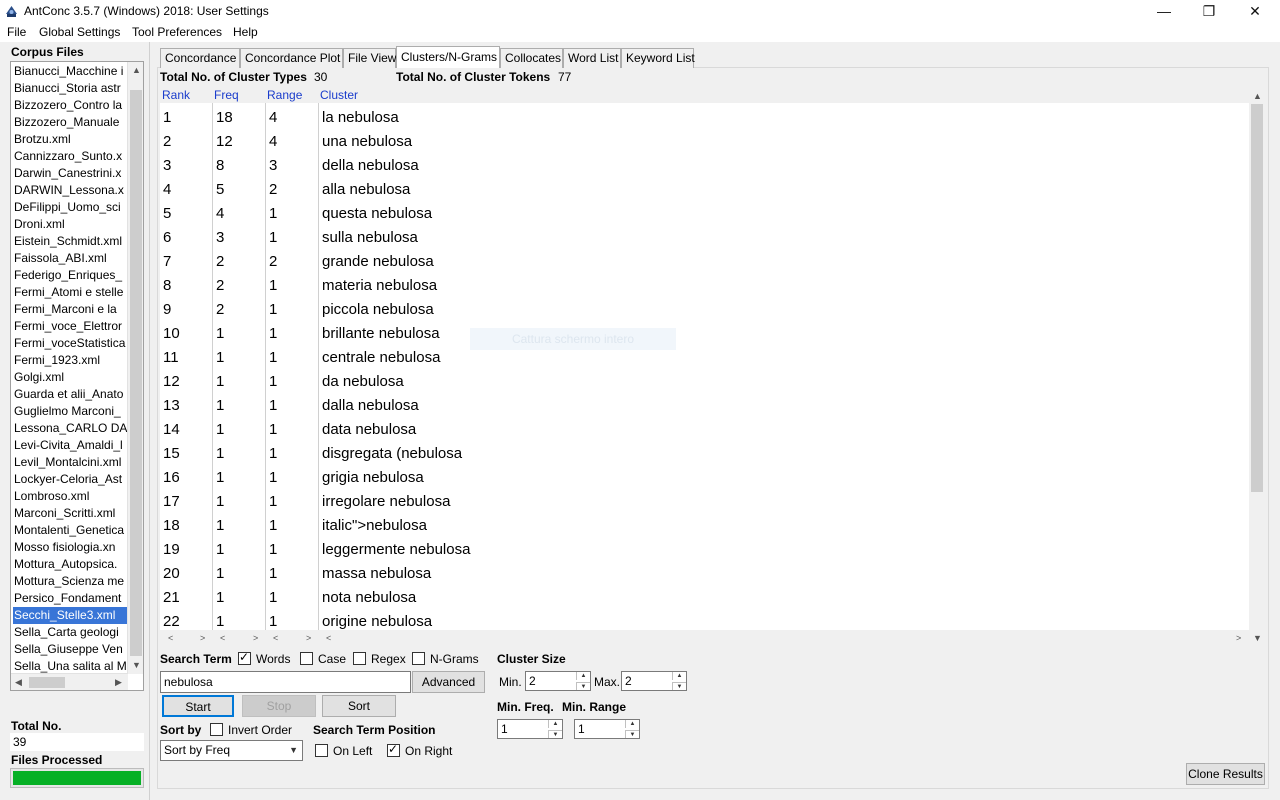 The width and height of the screenshot is (1280, 800). What do you see at coordinates (704, 142) in the screenshot?
I see `table-row: 2 12 4 una nebulosa` at bounding box center [704, 142].